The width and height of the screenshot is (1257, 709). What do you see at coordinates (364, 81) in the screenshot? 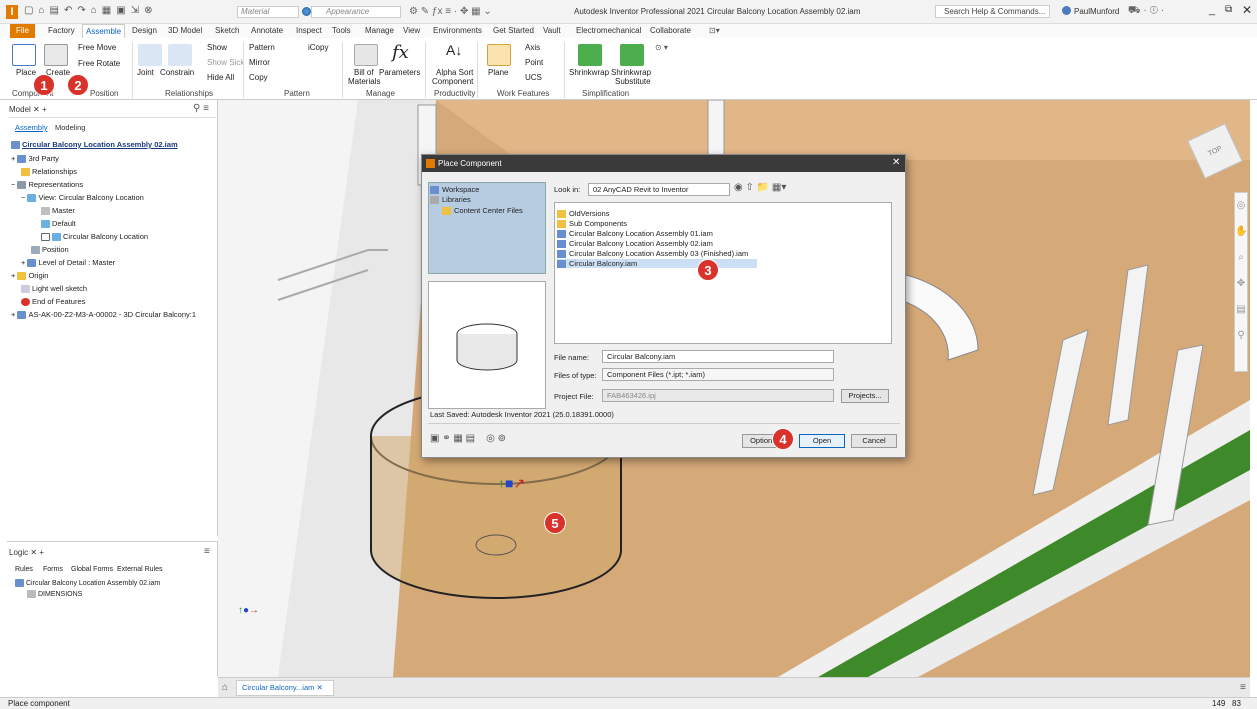
I see `bom-label-2: Materials` at bounding box center [364, 81].